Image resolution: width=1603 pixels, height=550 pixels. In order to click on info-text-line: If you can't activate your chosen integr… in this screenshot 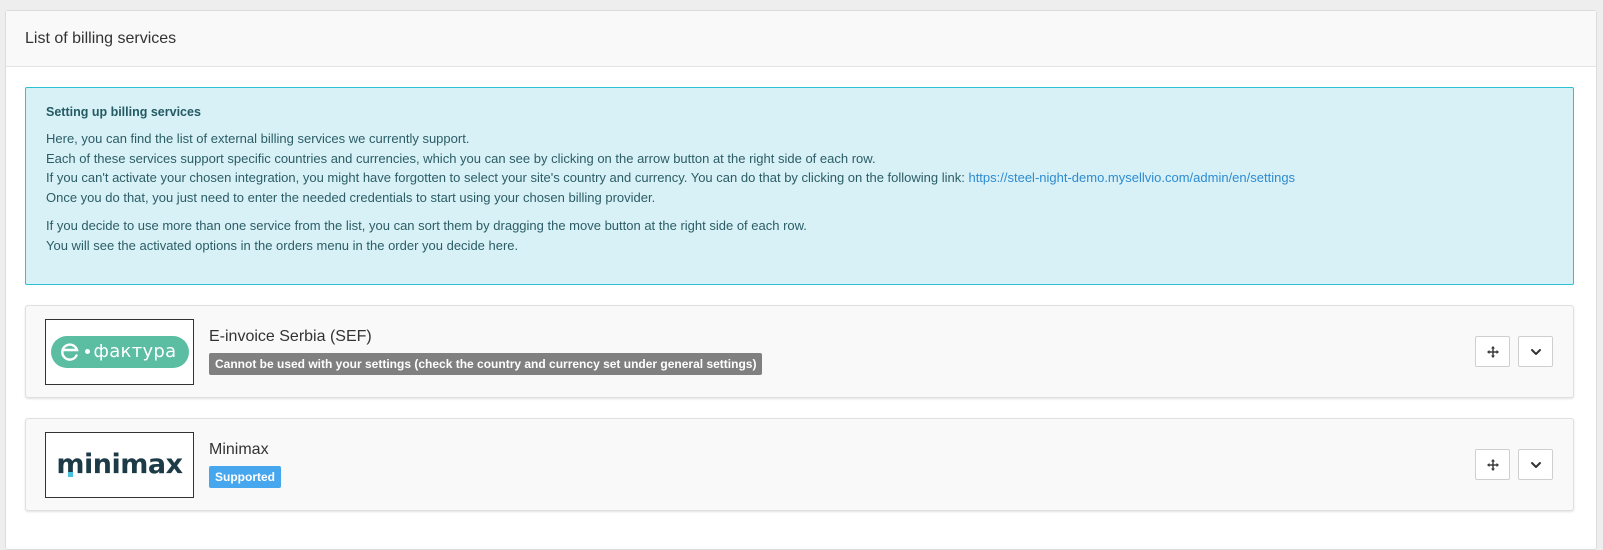, I will do `click(799, 178)`.